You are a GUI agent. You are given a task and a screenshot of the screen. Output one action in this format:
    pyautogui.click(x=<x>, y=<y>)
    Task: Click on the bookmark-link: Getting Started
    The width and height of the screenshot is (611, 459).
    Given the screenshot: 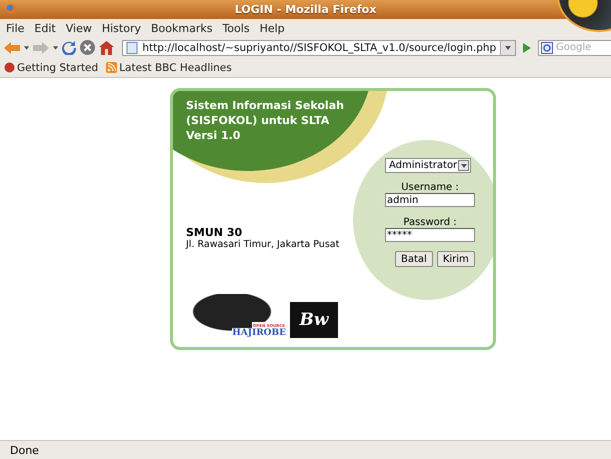 What is the action you would take?
    pyautogui.click(x=51, y=68)
    